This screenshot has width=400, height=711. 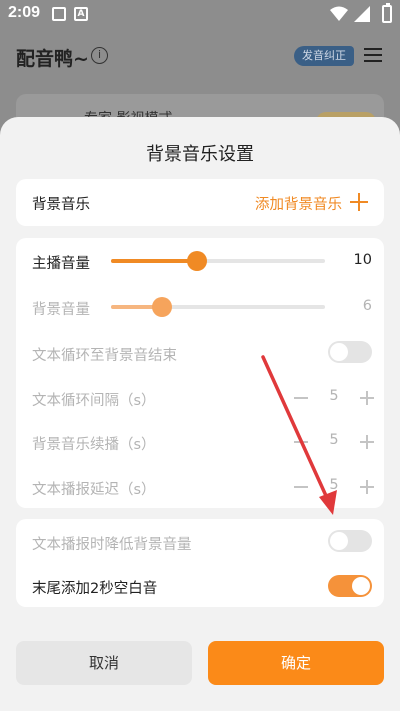 What do you see at coordinates (162, 307) in the screenshot?
I see `bg-volume-thumb` at bounding box center [162, 307].